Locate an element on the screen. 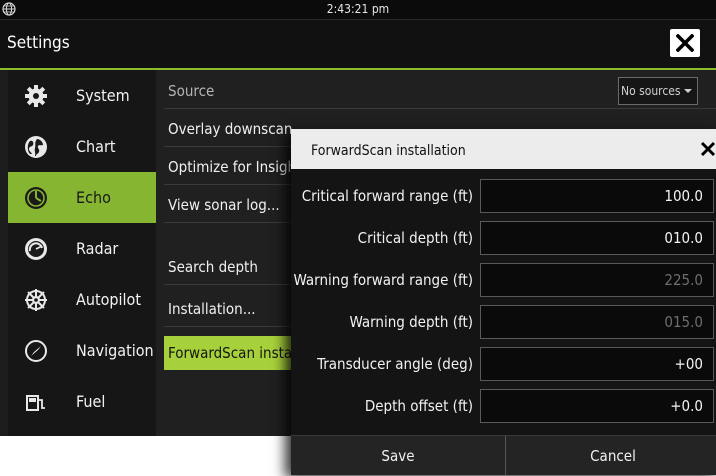  cancel-button: Cancel is located at coordinates (611, 455).